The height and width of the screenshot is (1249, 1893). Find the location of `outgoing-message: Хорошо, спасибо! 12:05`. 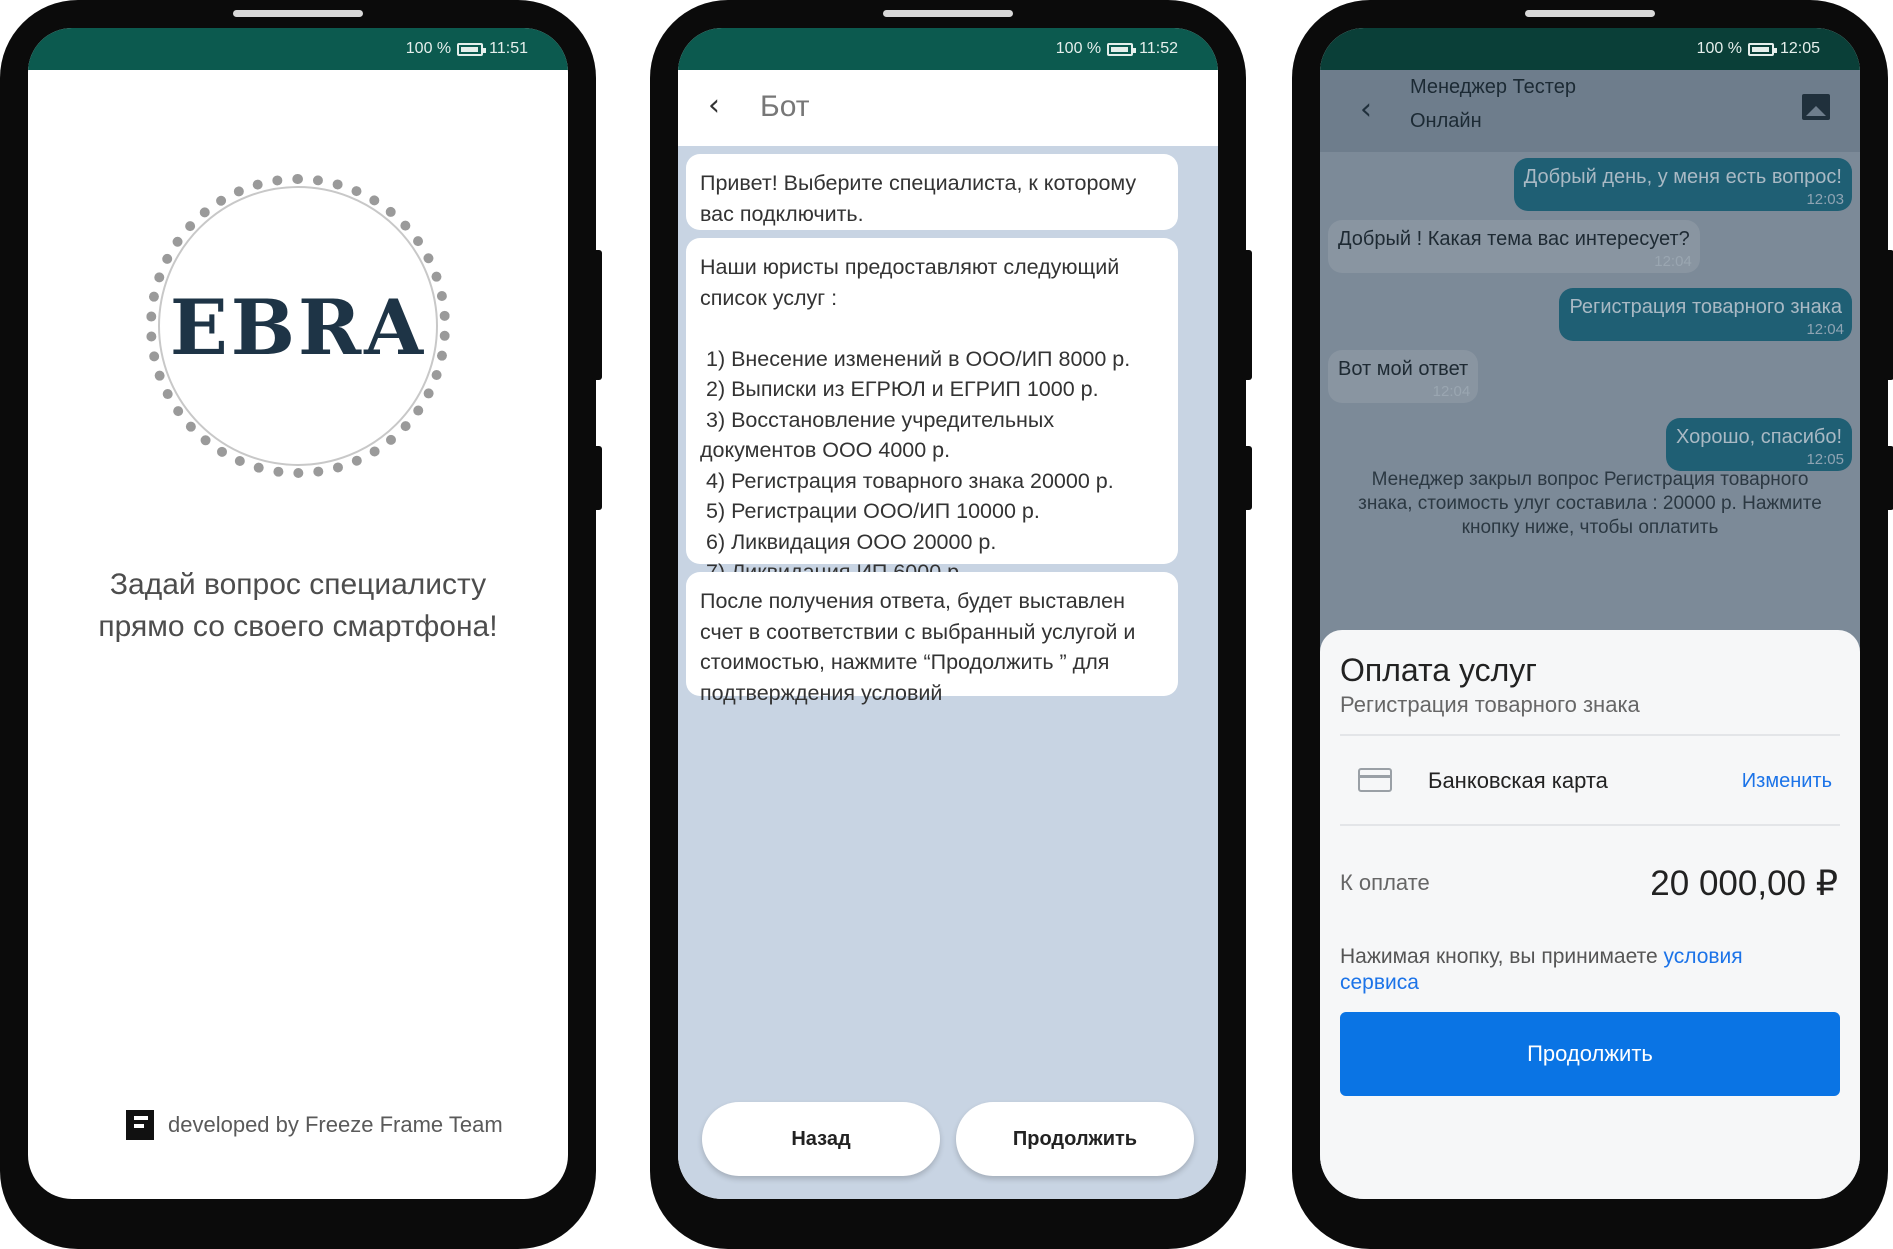

outgoing-message: Хорошо, спасибо! 12:05 is located at coordinates (1758, 444).